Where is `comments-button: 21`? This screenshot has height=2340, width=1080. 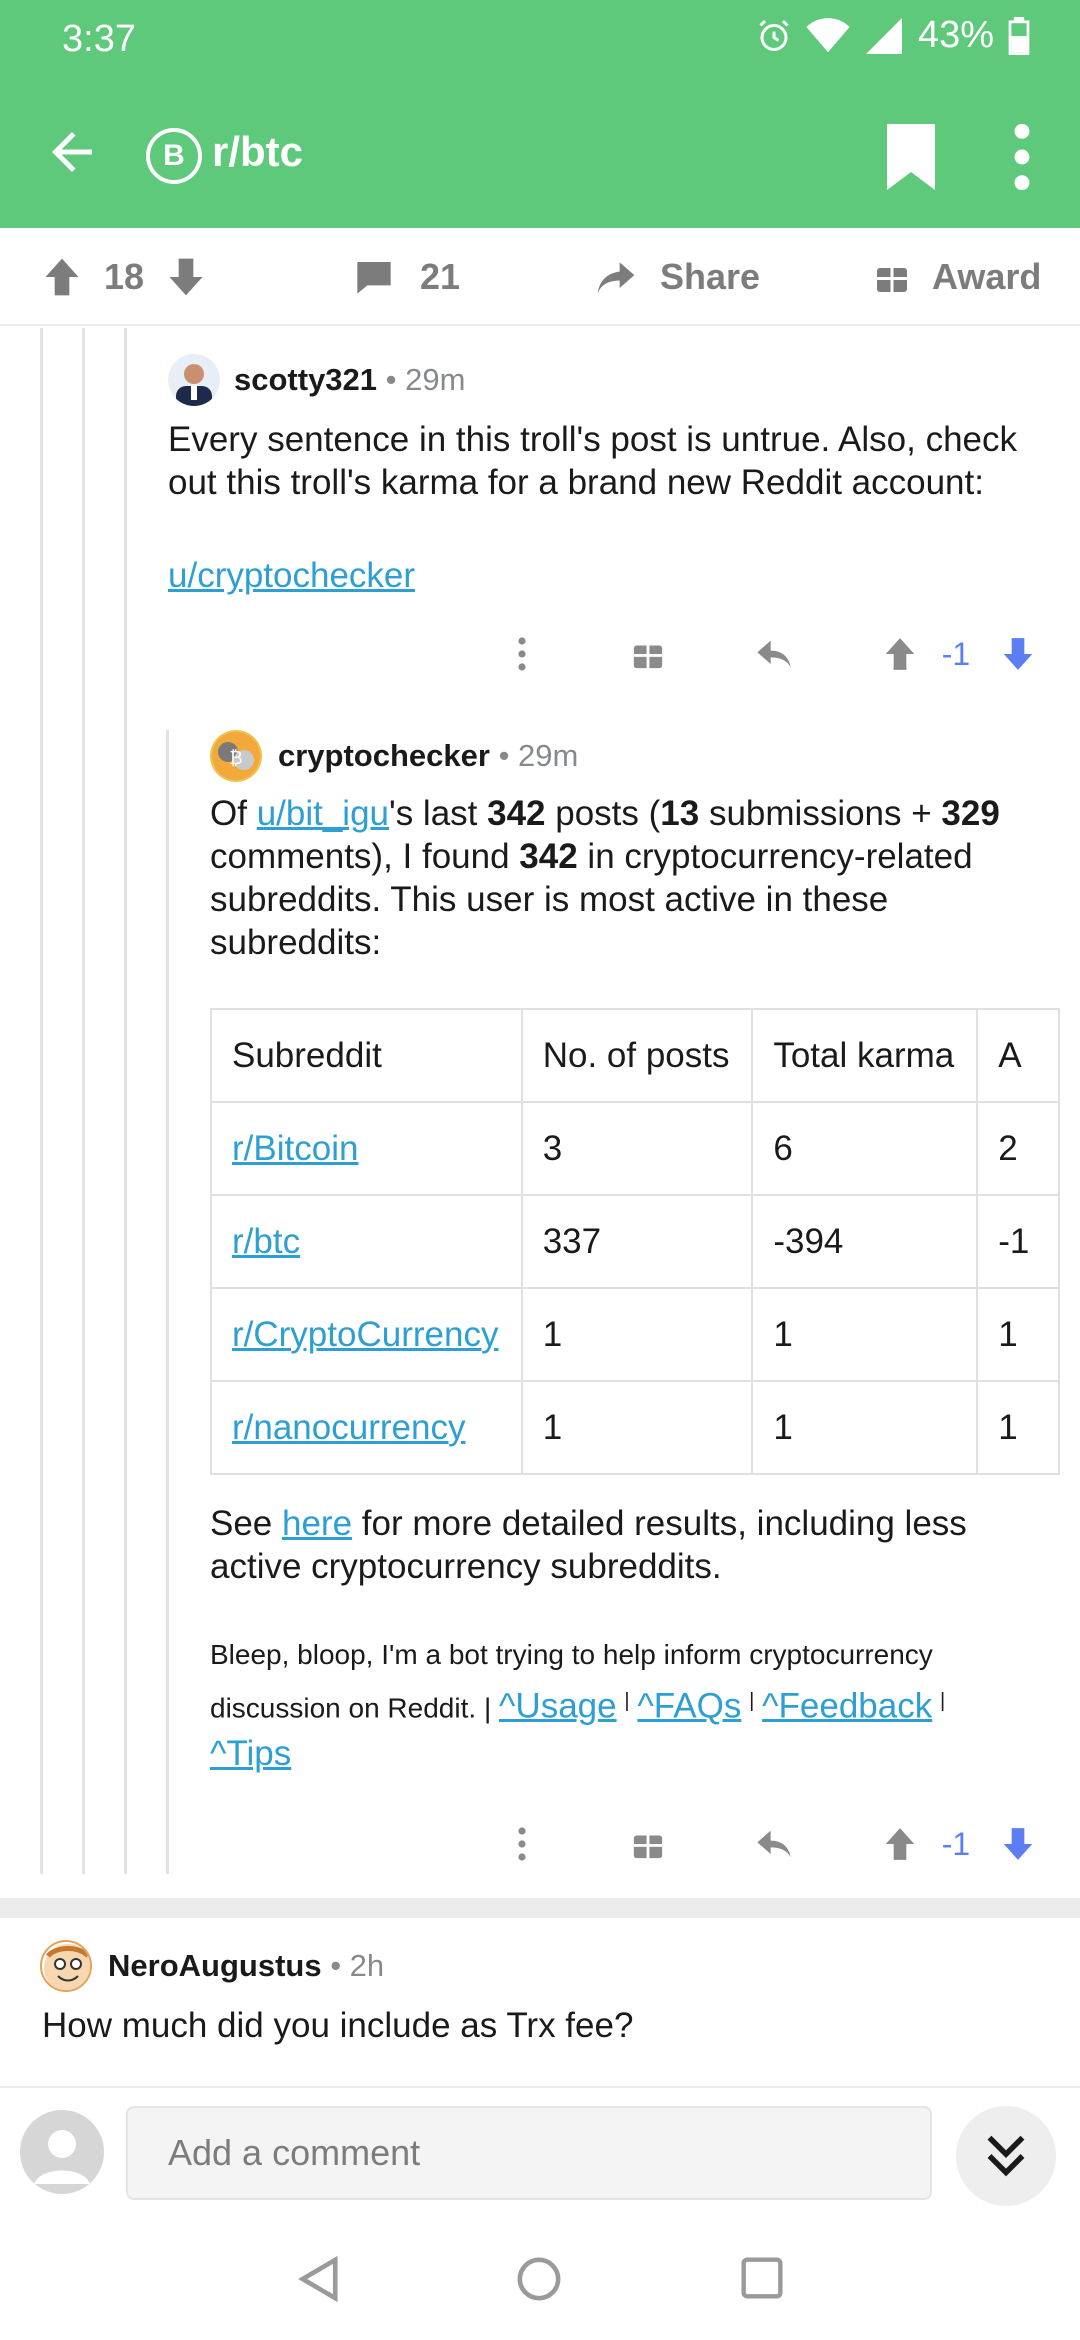
comments-button: 21 is located at coordinates (407, 277).